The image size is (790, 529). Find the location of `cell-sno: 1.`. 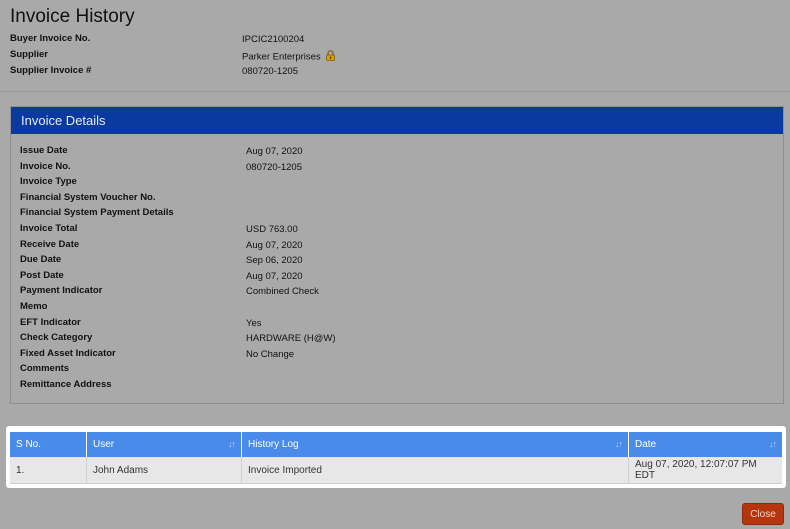

cell-sno: 1. is located at coordinates (48, 470).